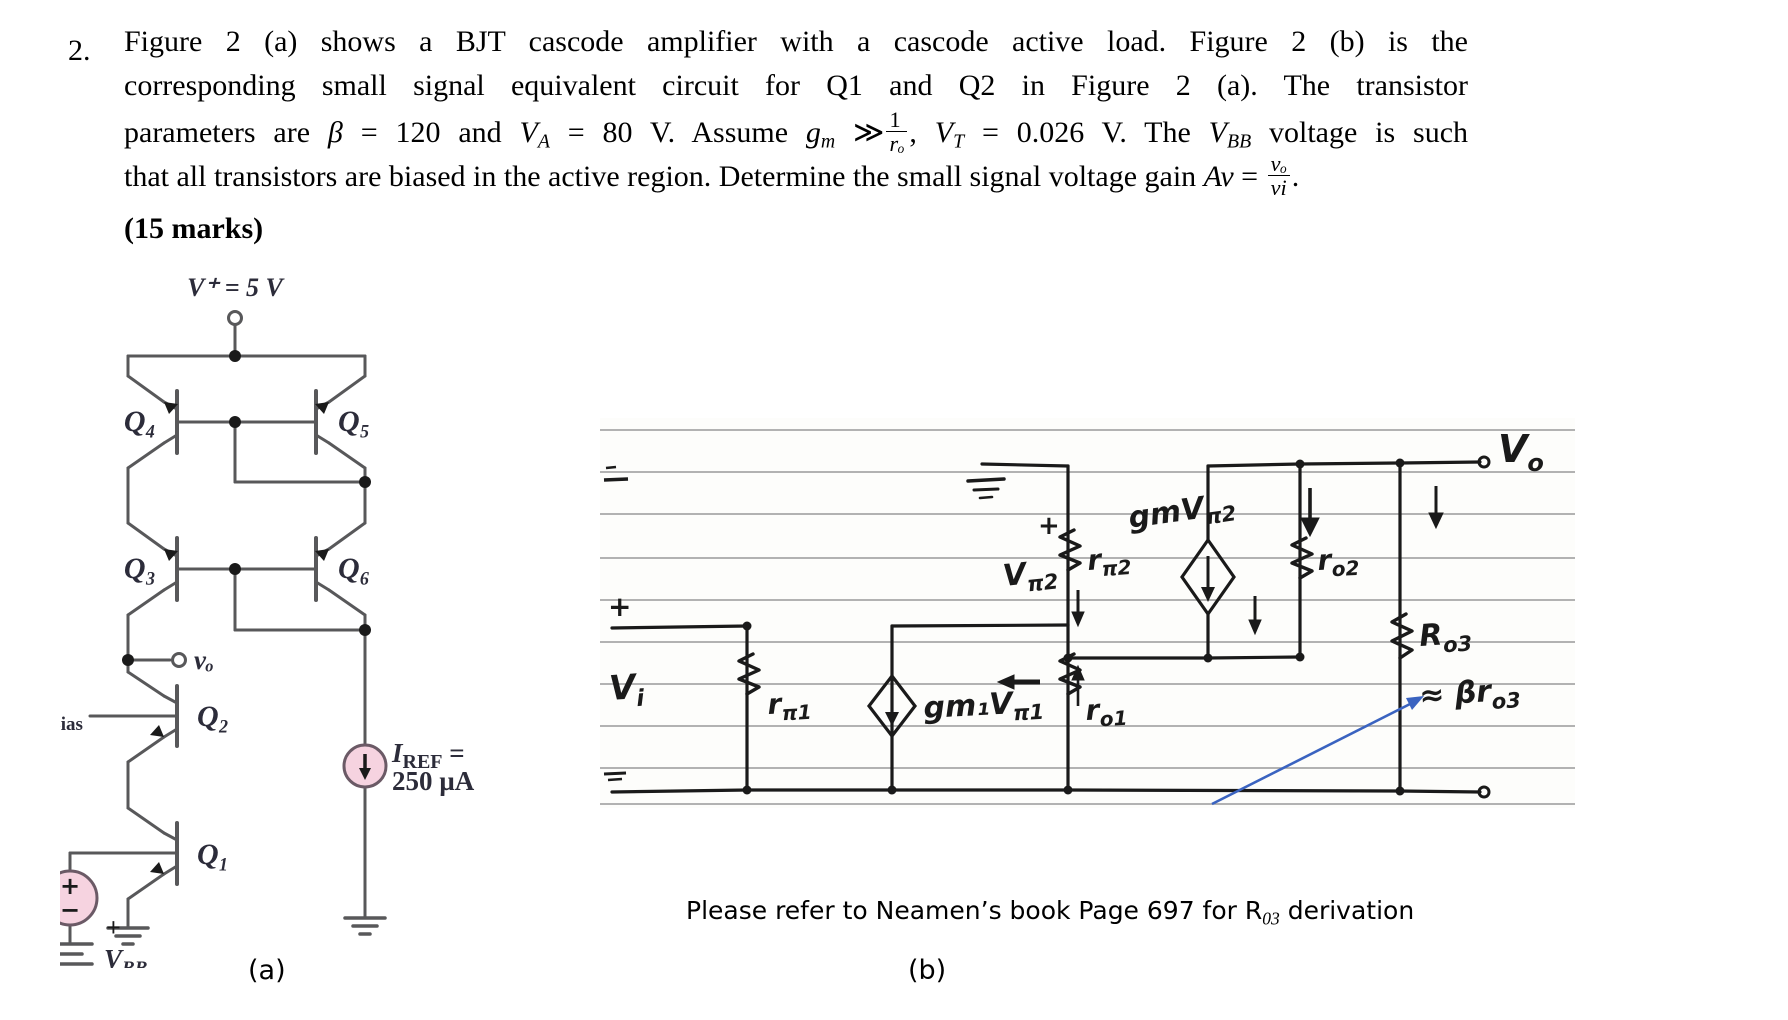 The image size is (1788, 1020). What do you see at coordinates (433, 781) in the screenshot?
I see `iref-value: 250 µA` at bounding box center [433, 781].